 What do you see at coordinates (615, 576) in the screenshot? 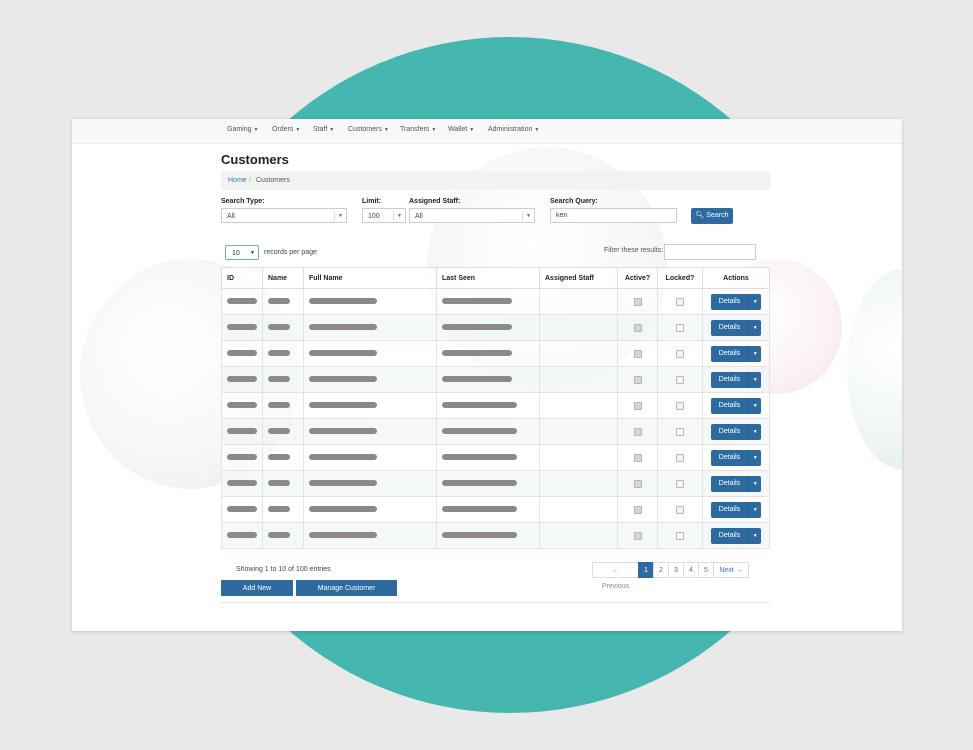
I see `pagination-previous: ← Previous` at bounding box center [615, 576].